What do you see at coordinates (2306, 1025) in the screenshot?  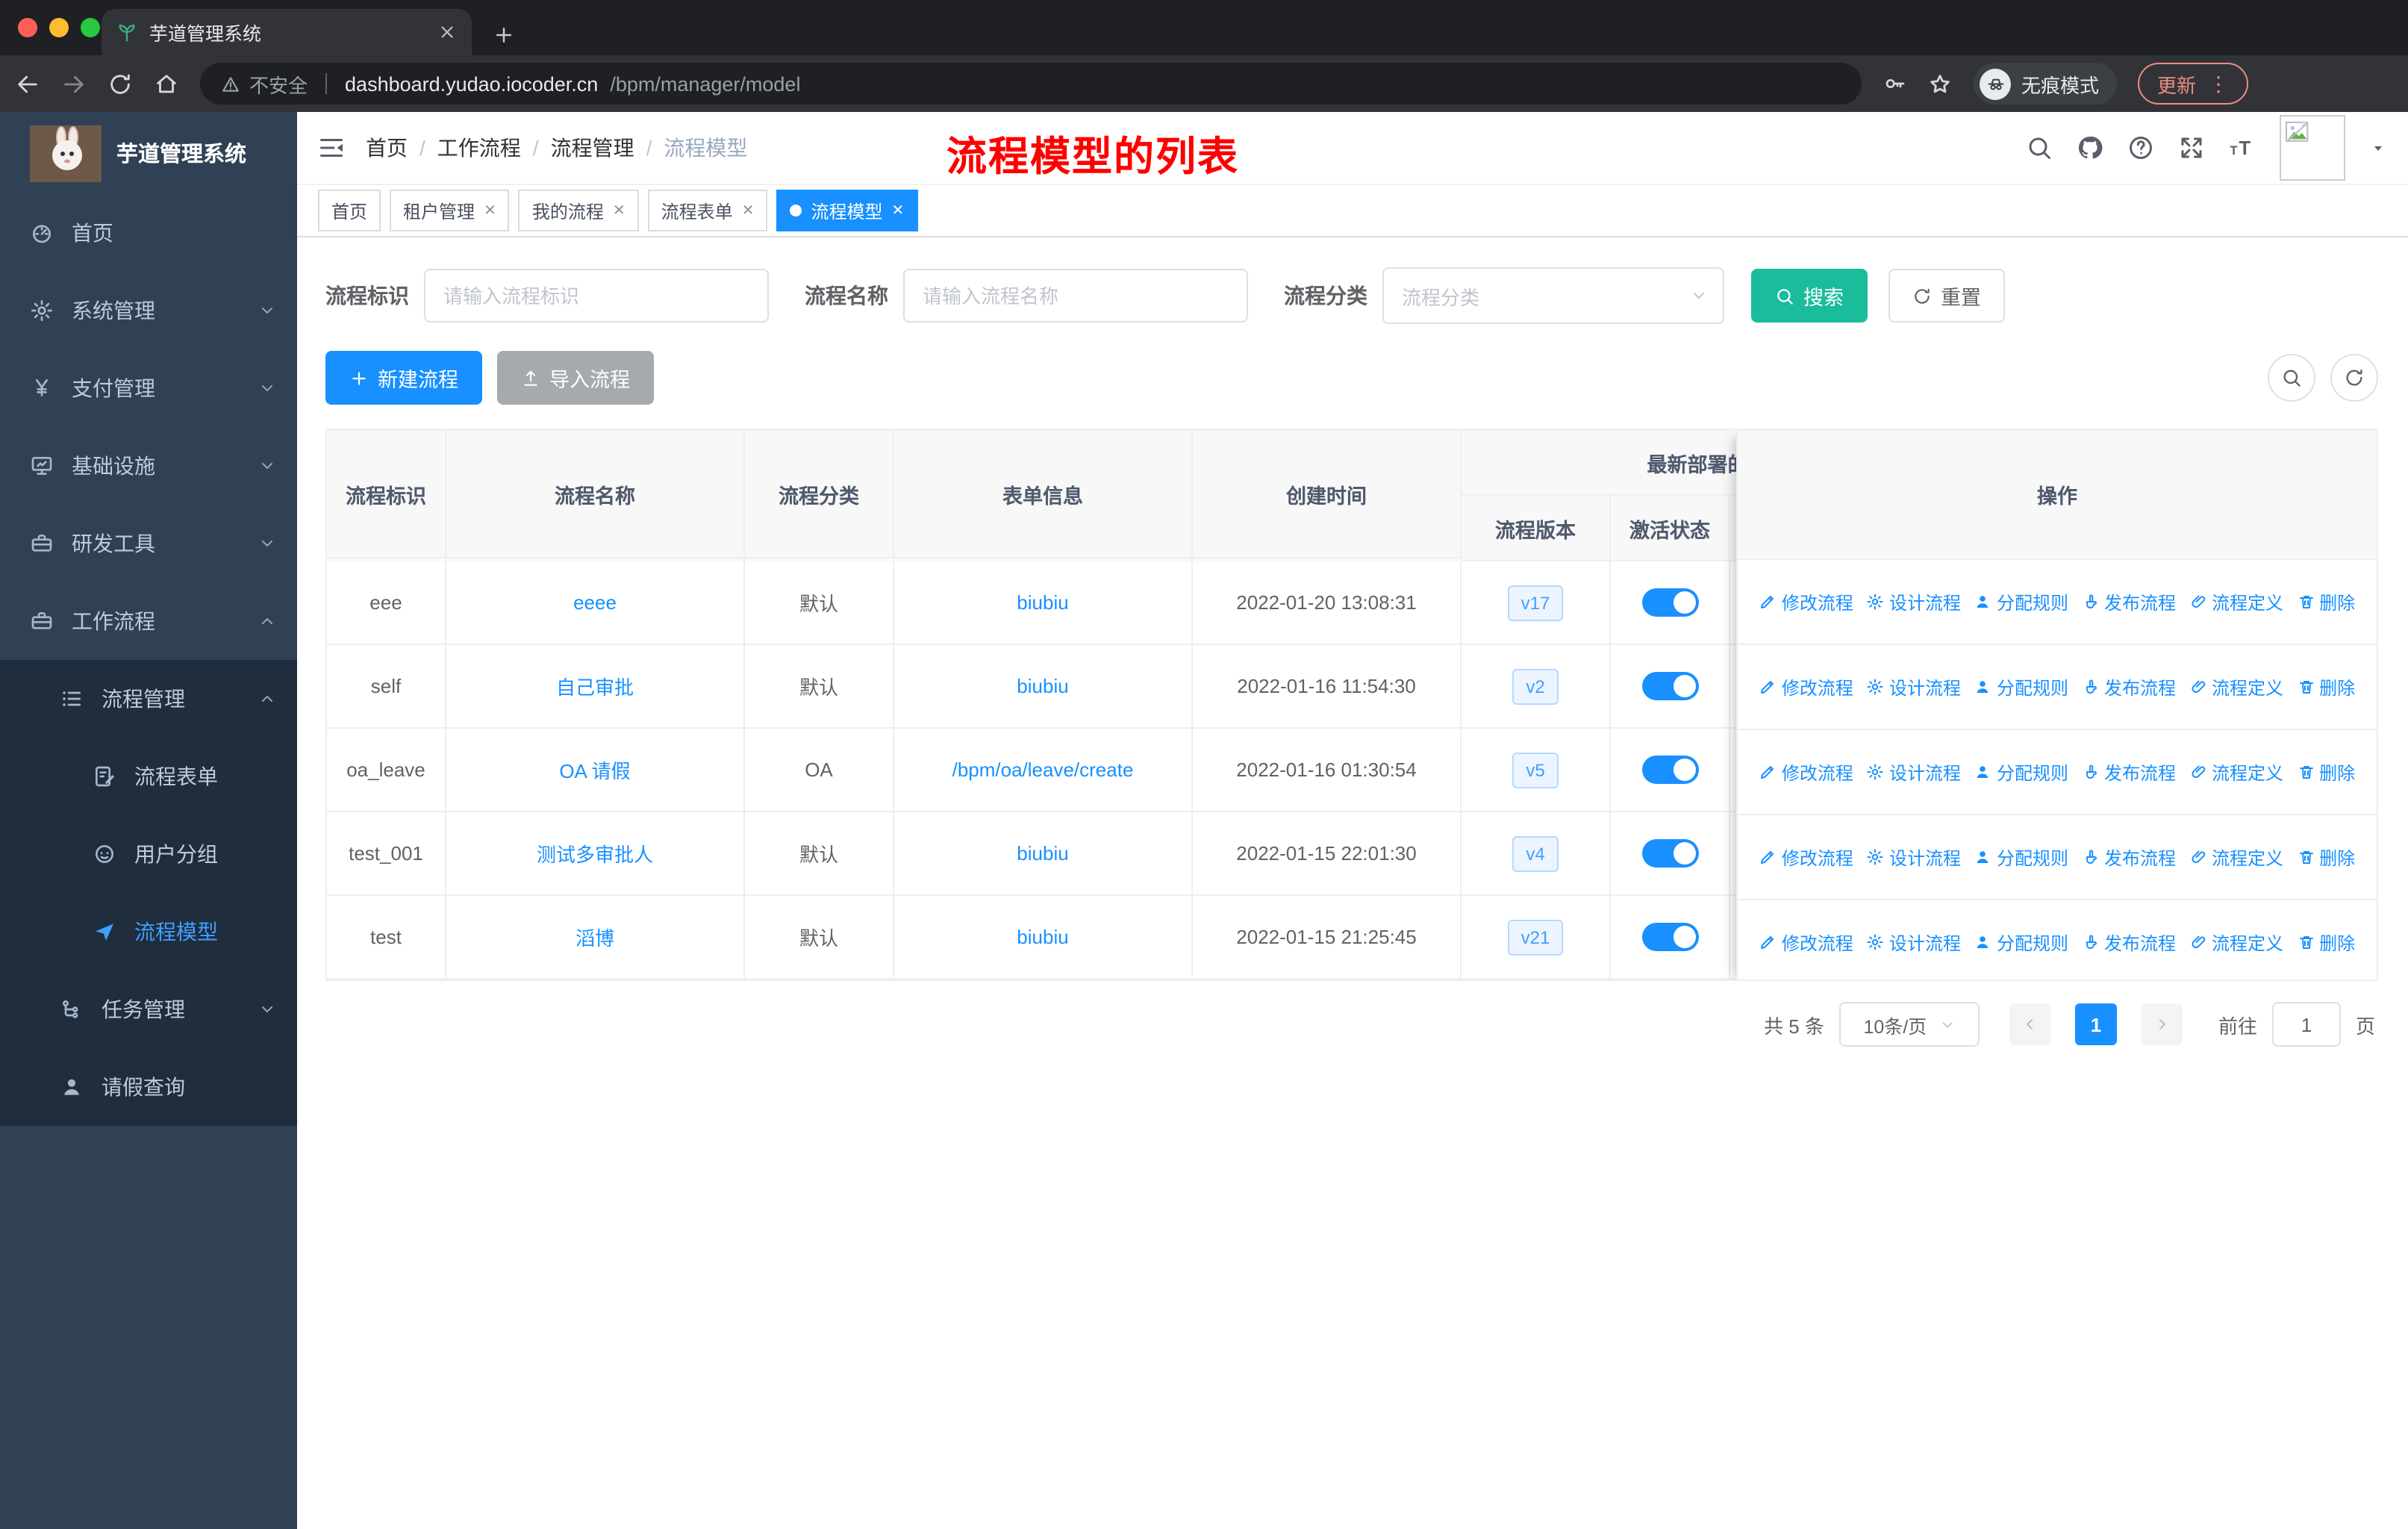 I see `goto-page-input: 1` at bounding box center [2306, 1025].